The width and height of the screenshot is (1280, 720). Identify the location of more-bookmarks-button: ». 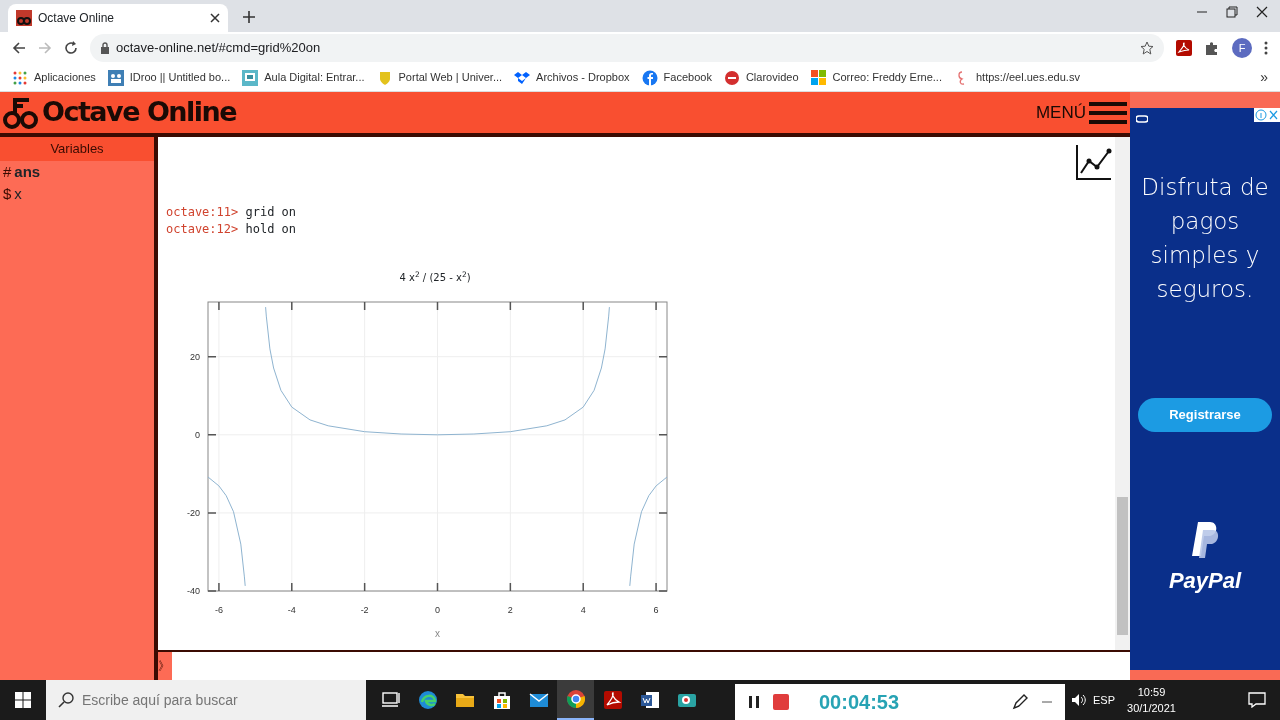
(1264, 77).